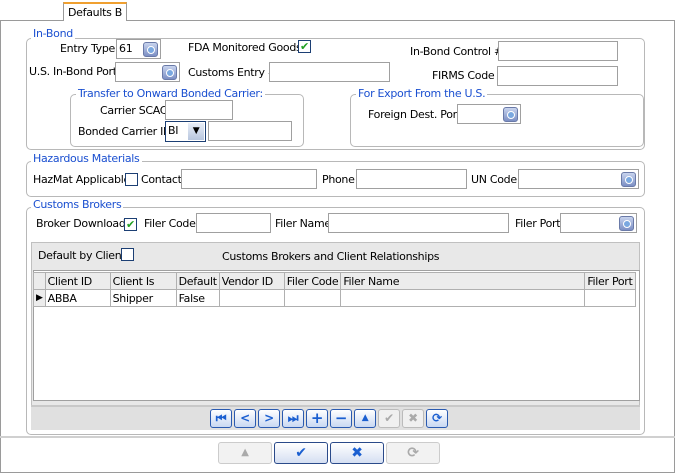 The height and width of the screenshot is (473, 675). What do you see at coordinates (463, 298) in the screenshot?
I see `cell-filer-name` at bounding box center [463, 298].